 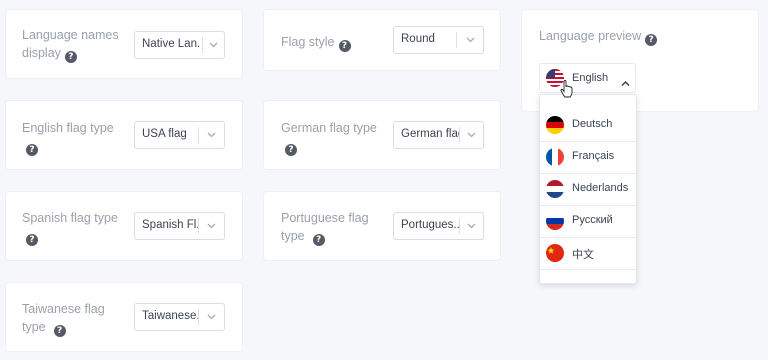 I want to click on language-option-nl: Nederlands, so click(x=588, y=189).